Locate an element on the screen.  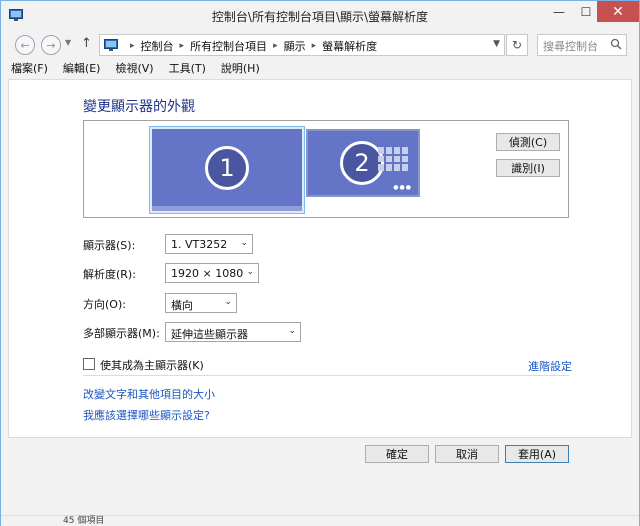
multiple-displays-label: 多部顯示器(M): is located at coordinates (121, 333).